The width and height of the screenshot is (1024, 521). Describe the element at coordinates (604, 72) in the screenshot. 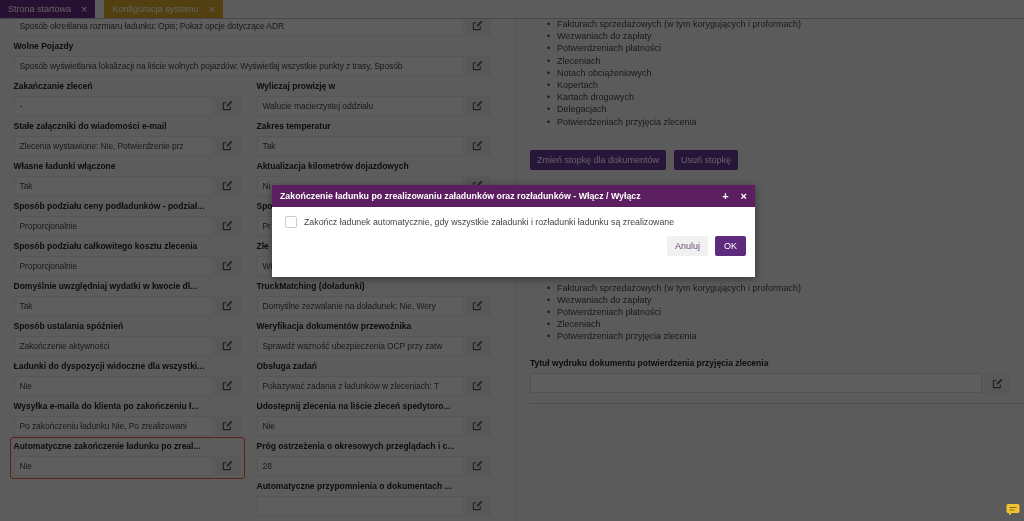

I see `document-item: Notach obciążeniowych` at that location.